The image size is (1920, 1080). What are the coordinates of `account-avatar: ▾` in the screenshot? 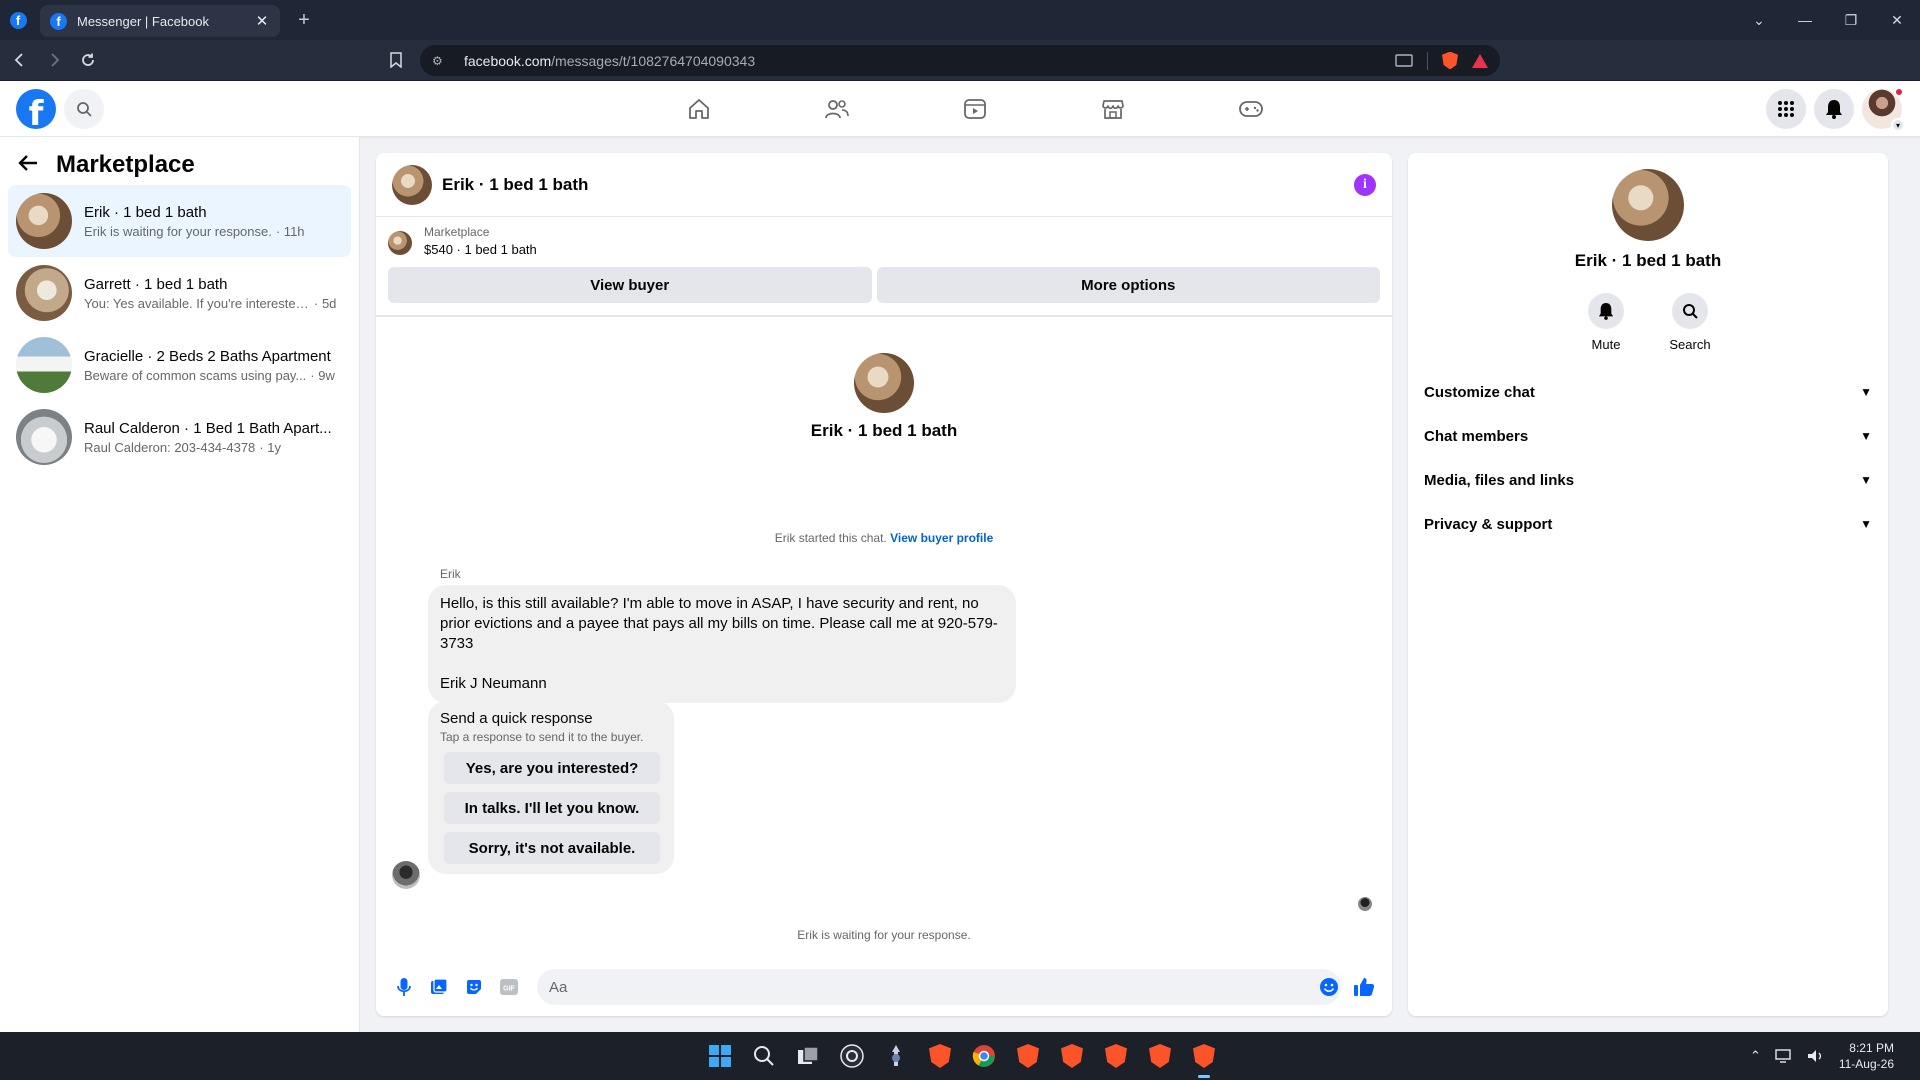 It's located at (1883, 109).